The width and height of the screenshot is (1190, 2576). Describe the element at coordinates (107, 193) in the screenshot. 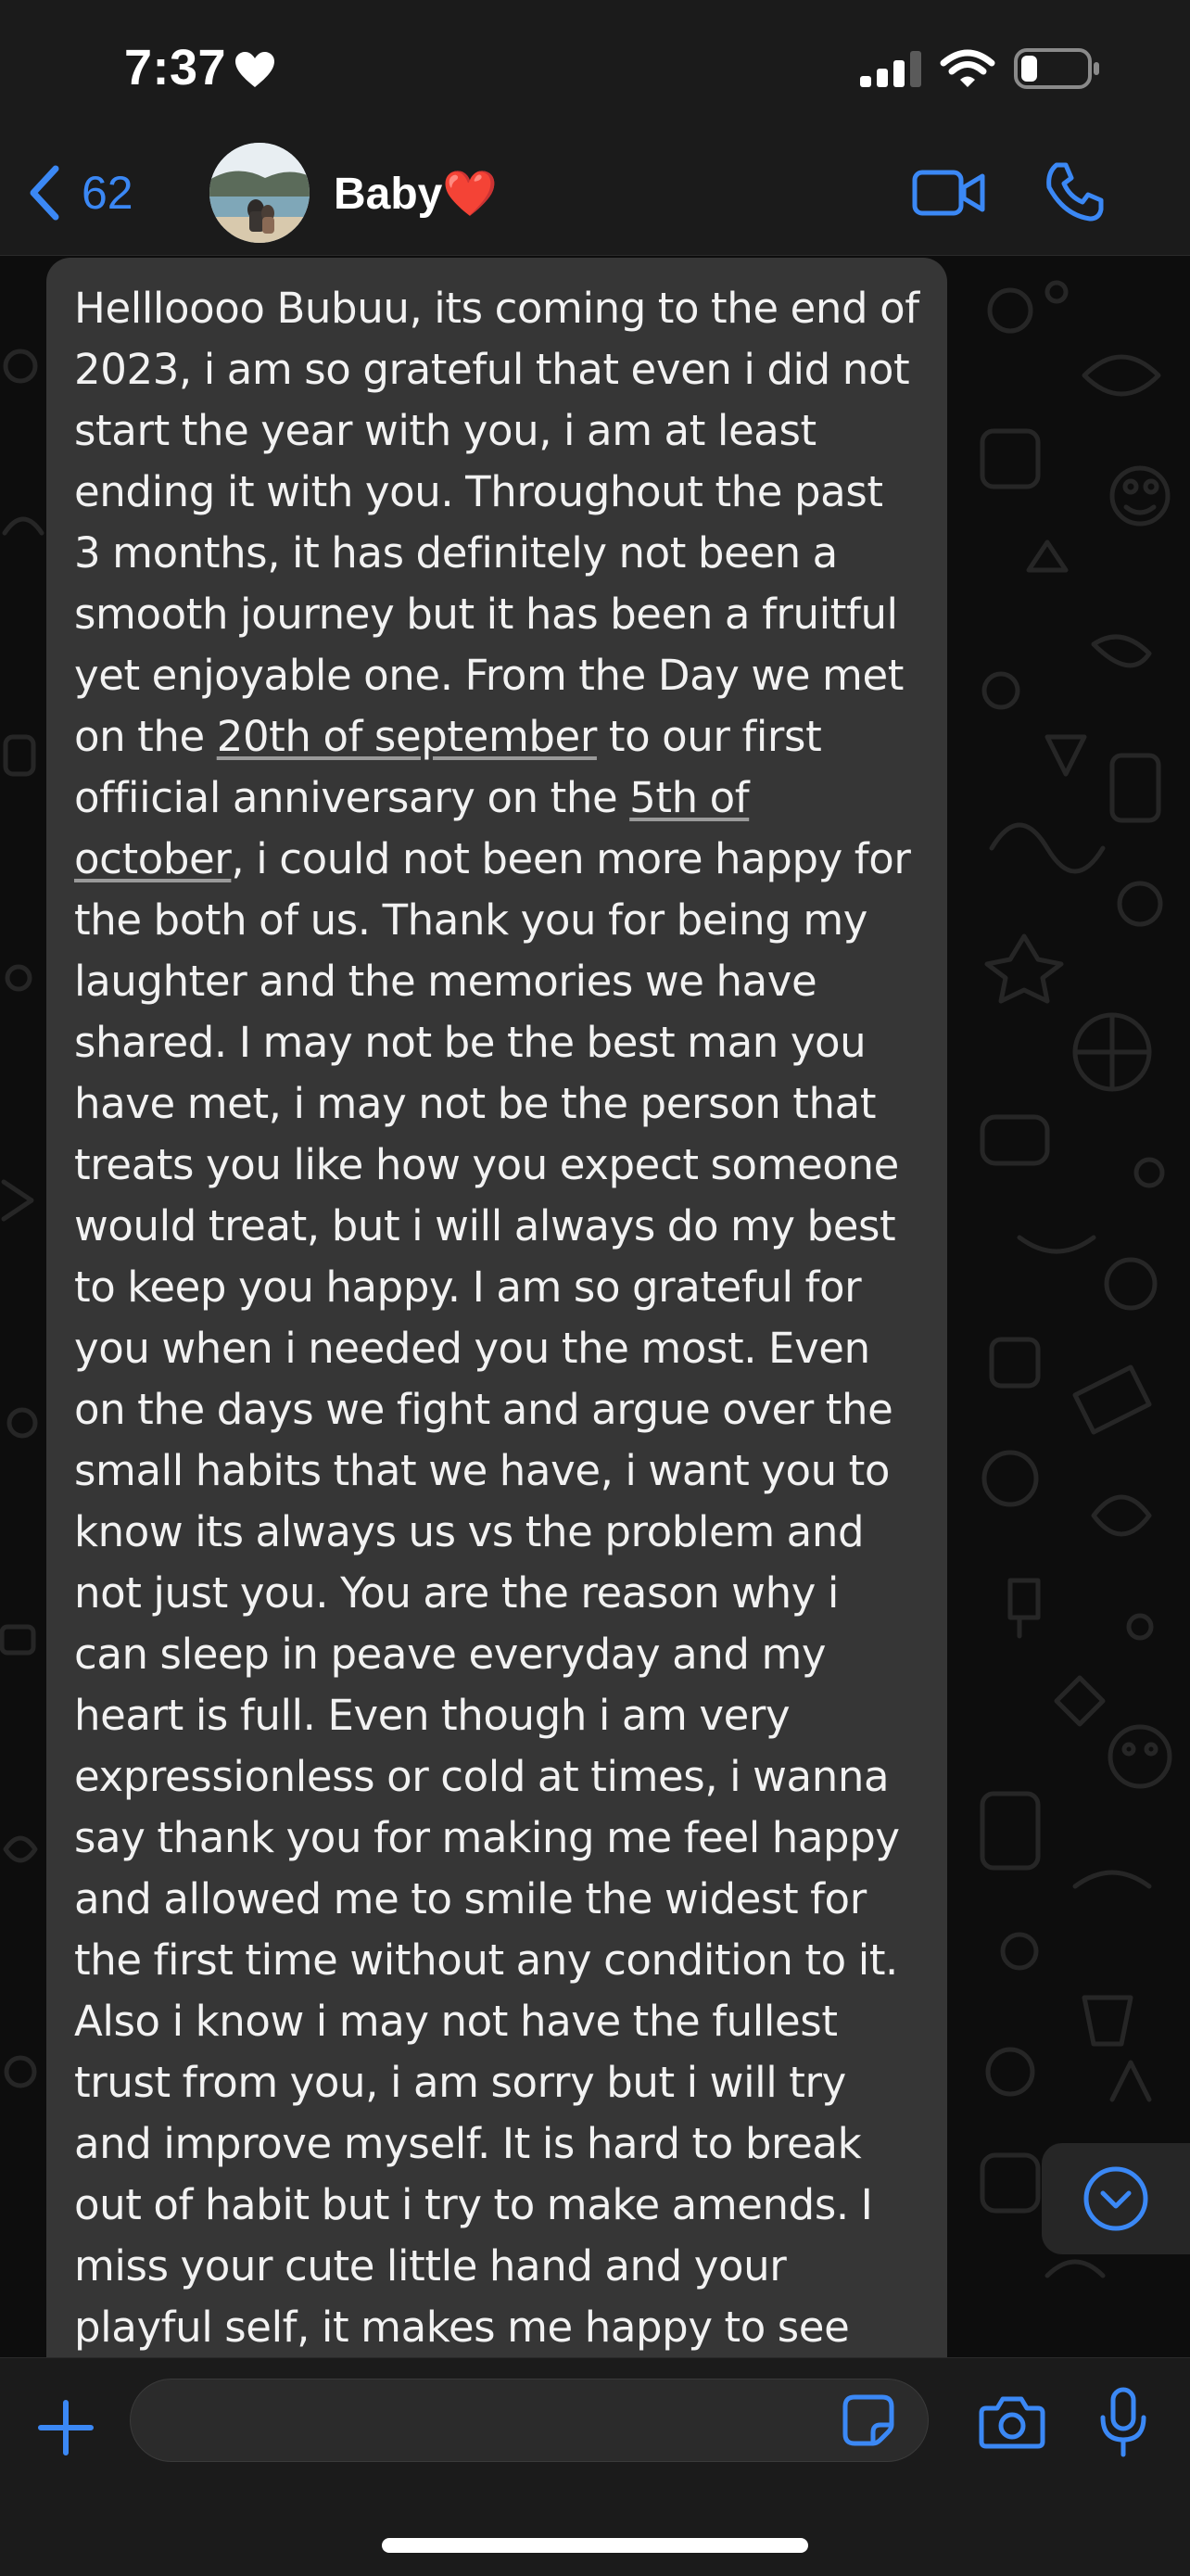

I see `unread-count: 62` at that location.